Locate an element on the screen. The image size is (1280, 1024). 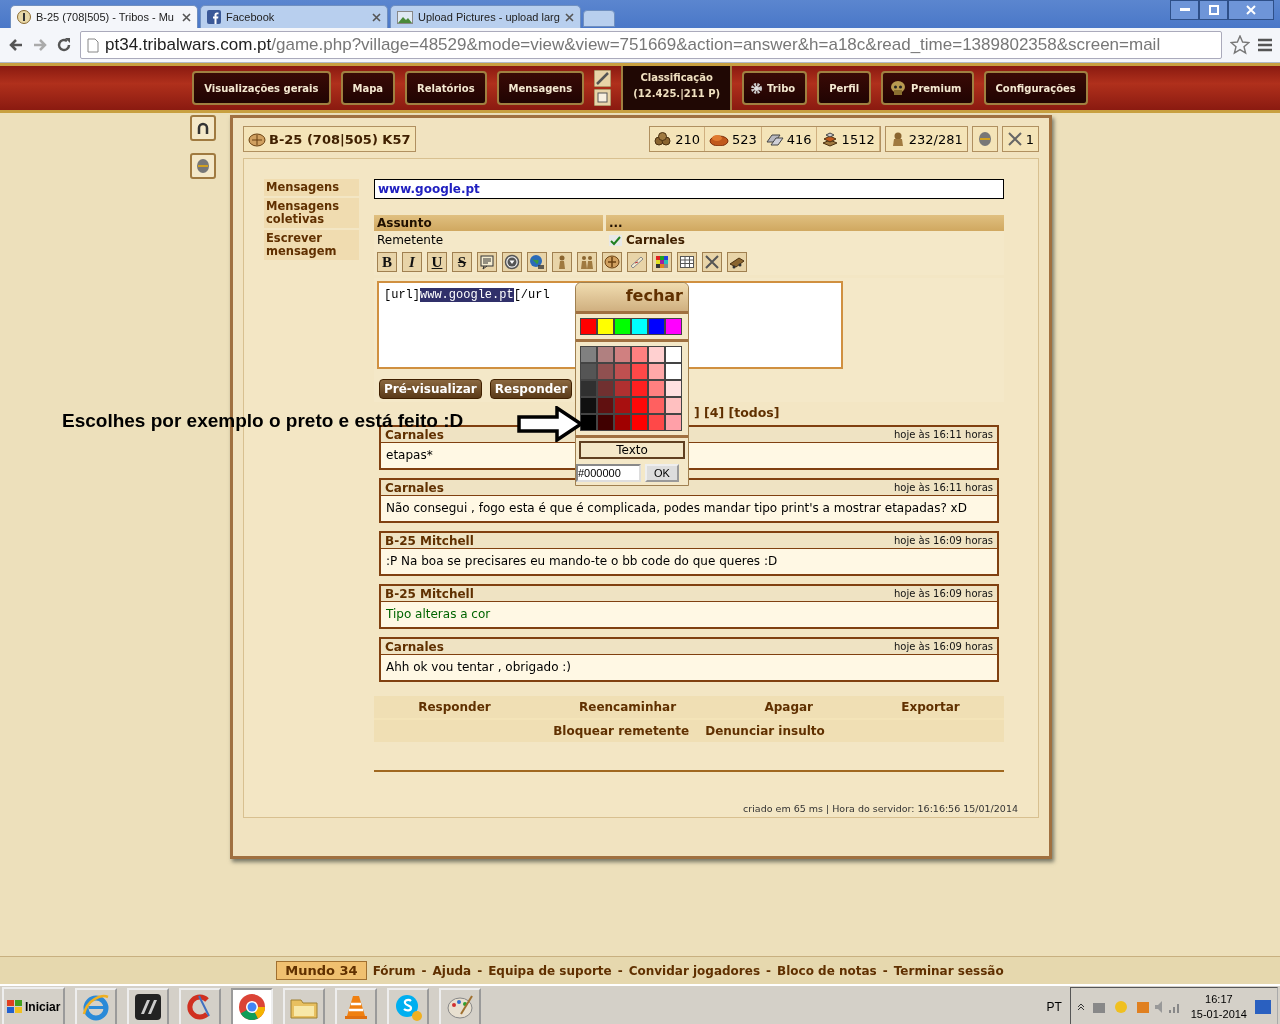
footer-link: Convidar jogadores is located at coordinates (694, 970).